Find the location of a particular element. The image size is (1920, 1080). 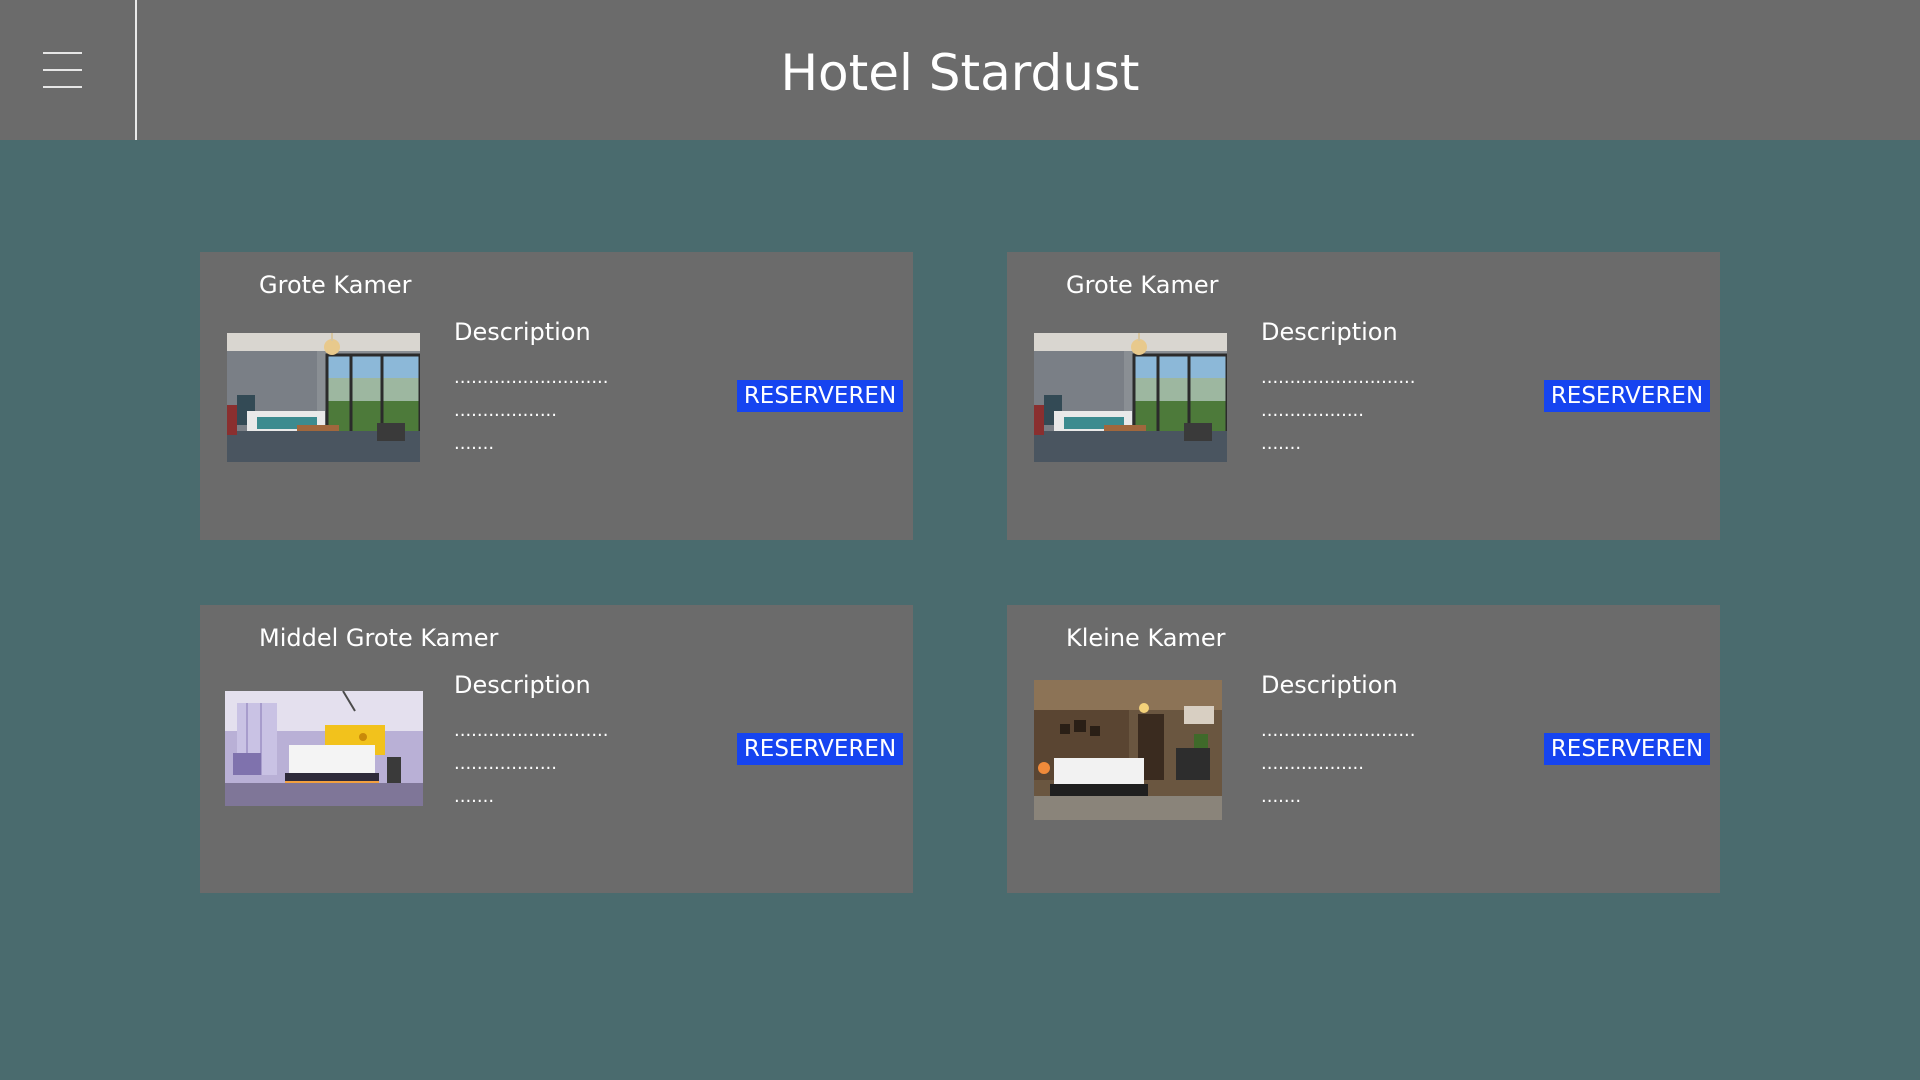

purple-hotel-room-photo is located at coordinates (324, 748).